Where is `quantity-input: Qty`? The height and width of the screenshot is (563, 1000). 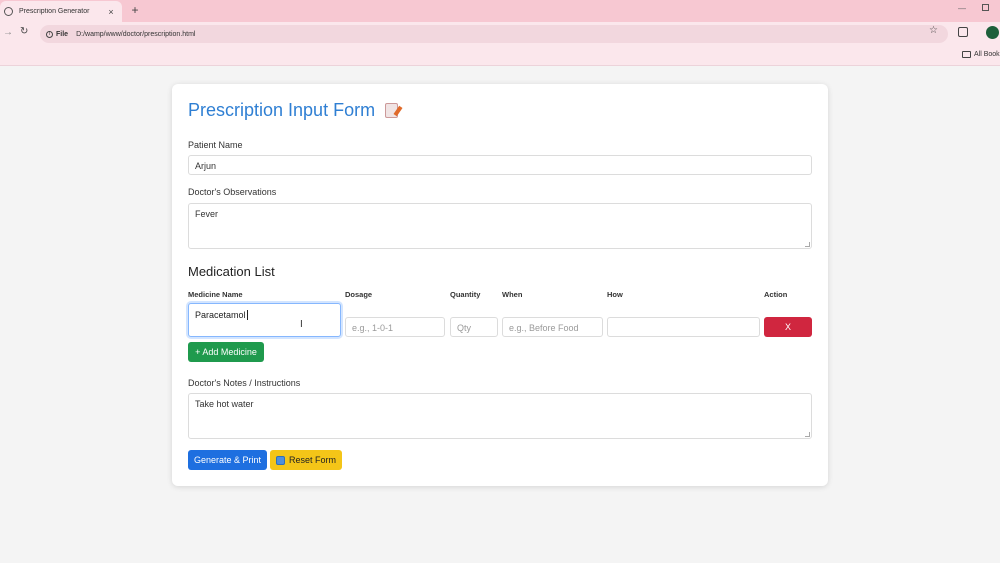 quantity-input: Qty is located at coordinates (474, 327).